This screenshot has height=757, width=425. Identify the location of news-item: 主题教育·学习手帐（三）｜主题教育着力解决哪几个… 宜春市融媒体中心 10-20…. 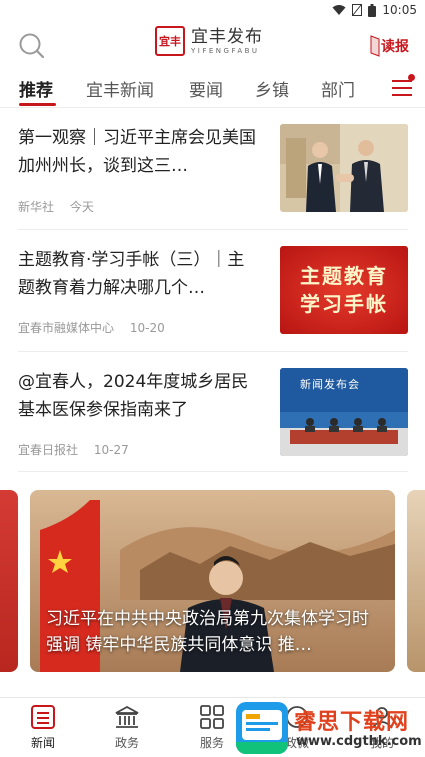
(213, 299).